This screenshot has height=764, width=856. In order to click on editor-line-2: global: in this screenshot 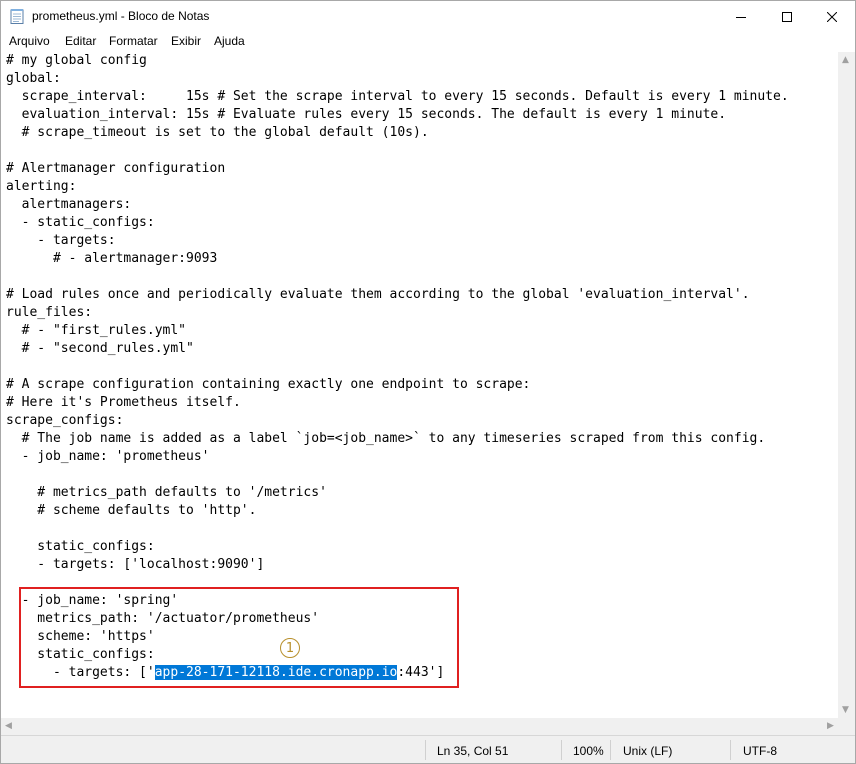, I will do `click(33, 78)`.